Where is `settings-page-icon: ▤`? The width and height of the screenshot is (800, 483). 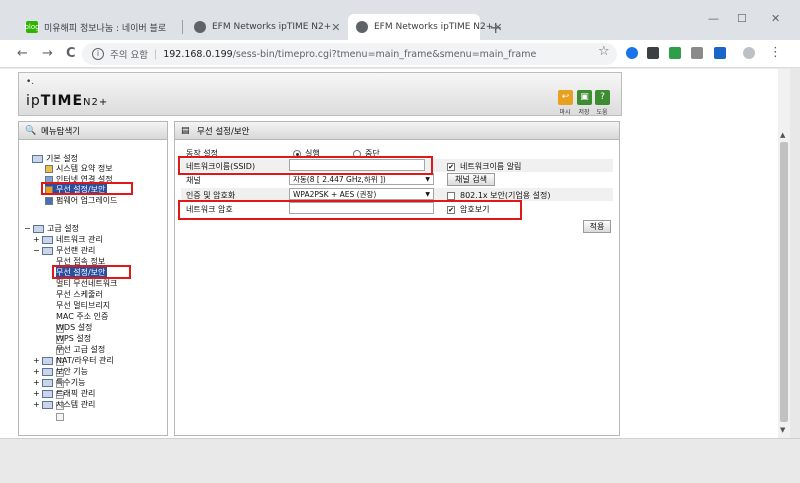 settings-page-icon: ▤ is located at coordinates (185, 130).